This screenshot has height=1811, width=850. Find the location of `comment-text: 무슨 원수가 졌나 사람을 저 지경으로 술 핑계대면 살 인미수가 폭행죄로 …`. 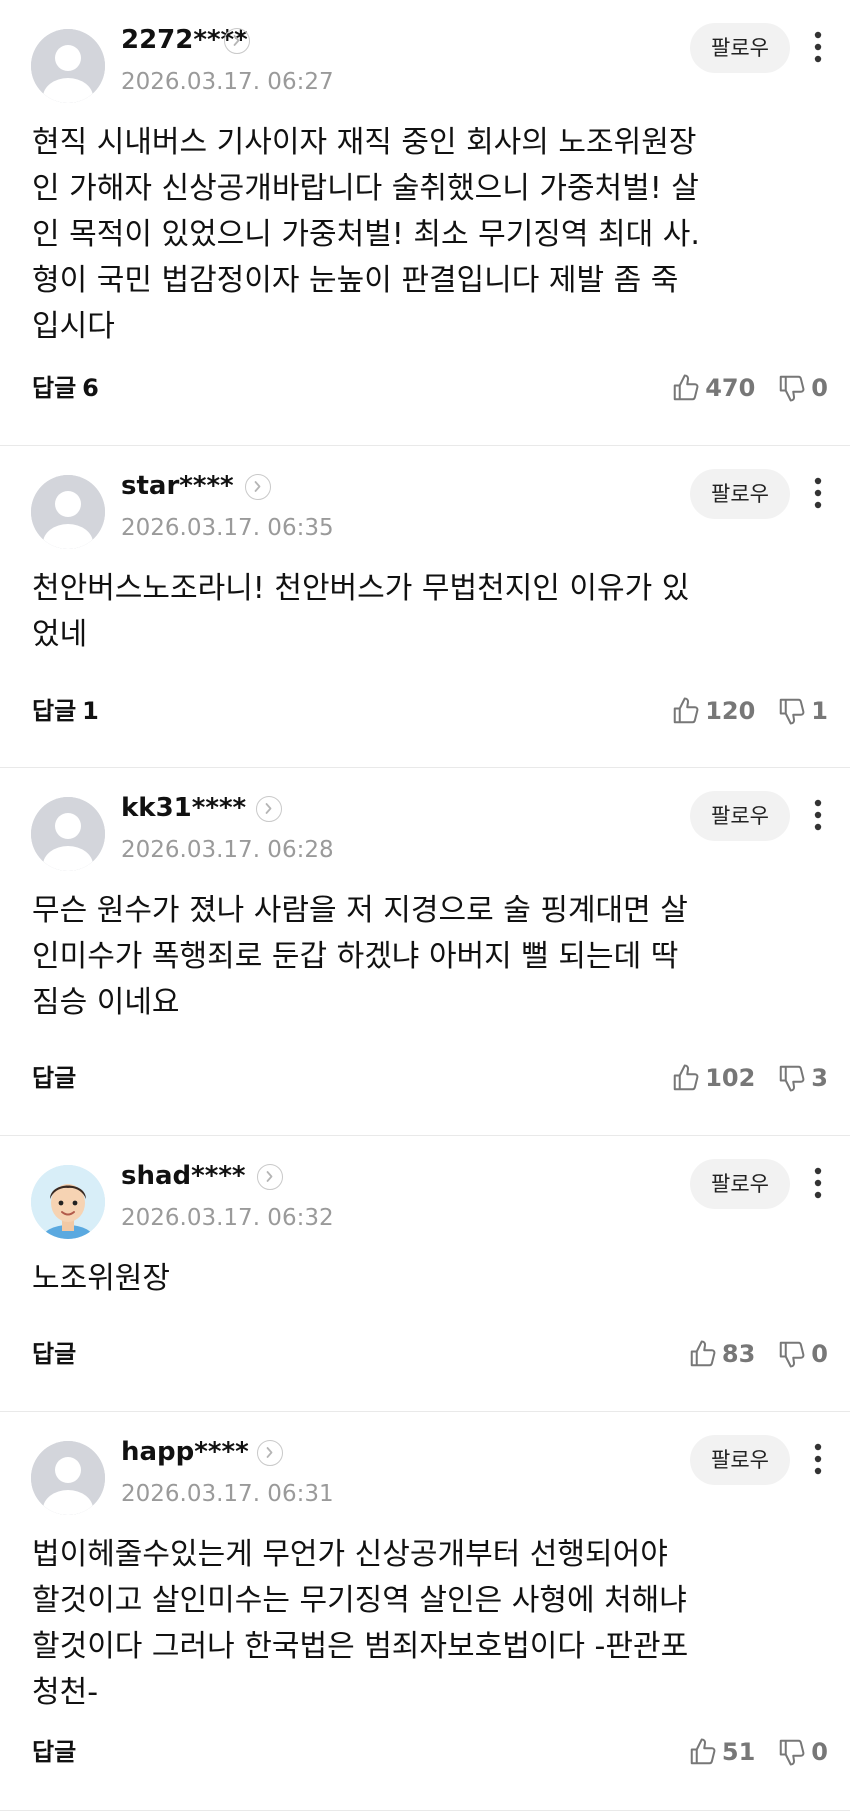

comment-text: 무슨 원수가 졌나 사람을 저 지경으로 술 핑계대면 살 인미수가 폭행죄로 … is located at coordinates (360, 956).